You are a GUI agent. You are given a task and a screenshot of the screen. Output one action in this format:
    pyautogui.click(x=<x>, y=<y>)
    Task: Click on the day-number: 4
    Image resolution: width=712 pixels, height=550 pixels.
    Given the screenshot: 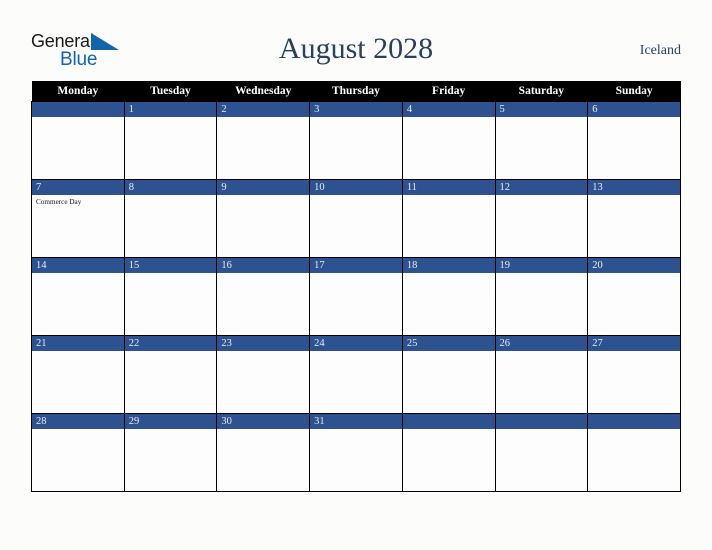 What is the action you would take?
    pyautogui.click(x=448, y=109)
    